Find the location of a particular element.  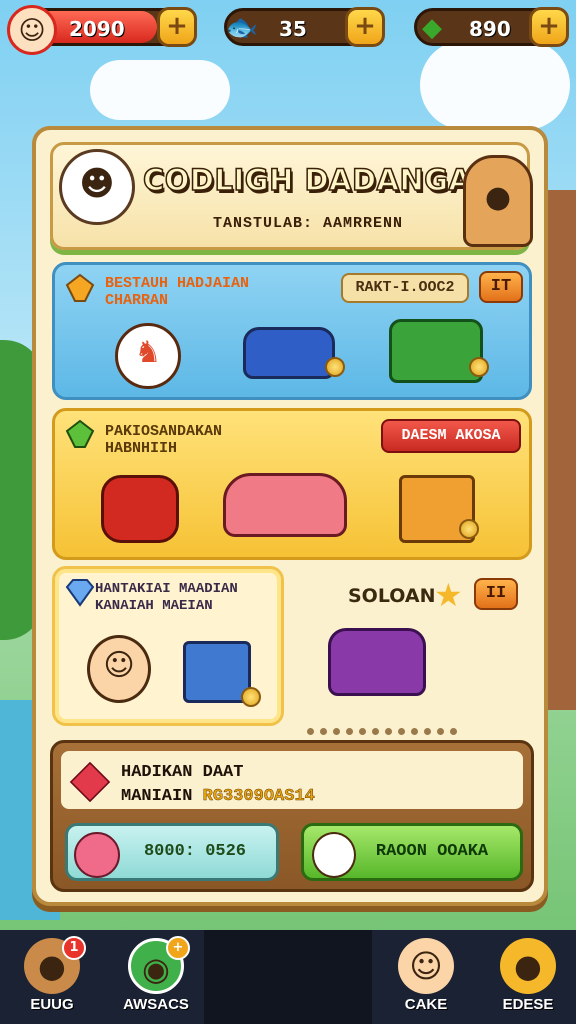

currency-hearts: ☺ 2090 + is located at coordinates (102, 30).